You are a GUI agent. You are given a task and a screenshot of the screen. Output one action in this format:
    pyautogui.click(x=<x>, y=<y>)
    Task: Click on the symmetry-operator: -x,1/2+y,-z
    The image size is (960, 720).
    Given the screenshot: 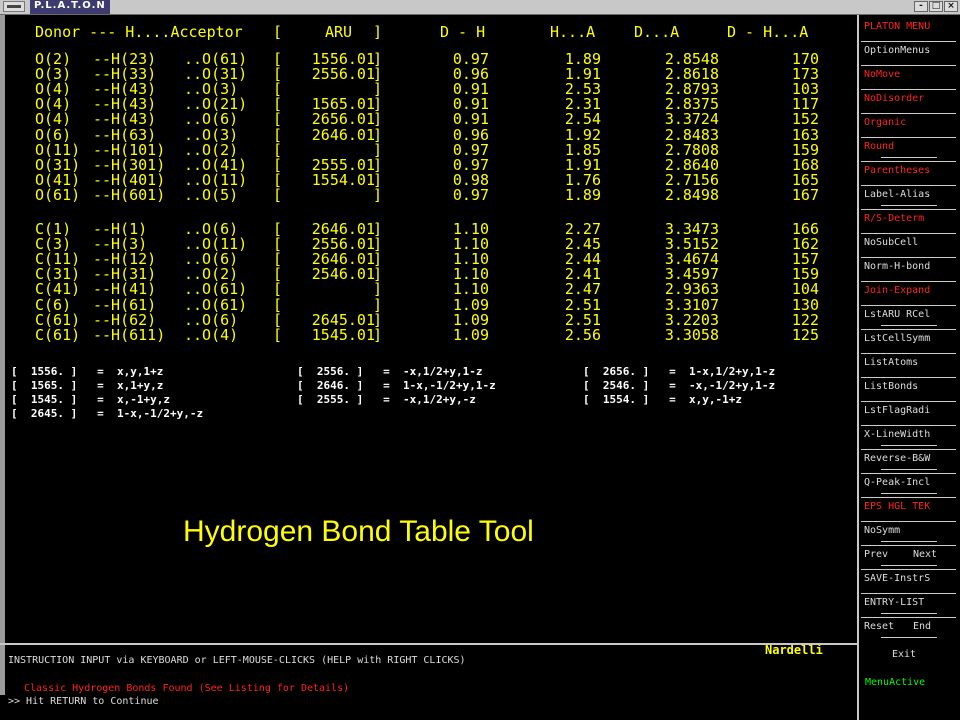 What is the action you would take?
    pyautogui.click(x=439, y=399)
    